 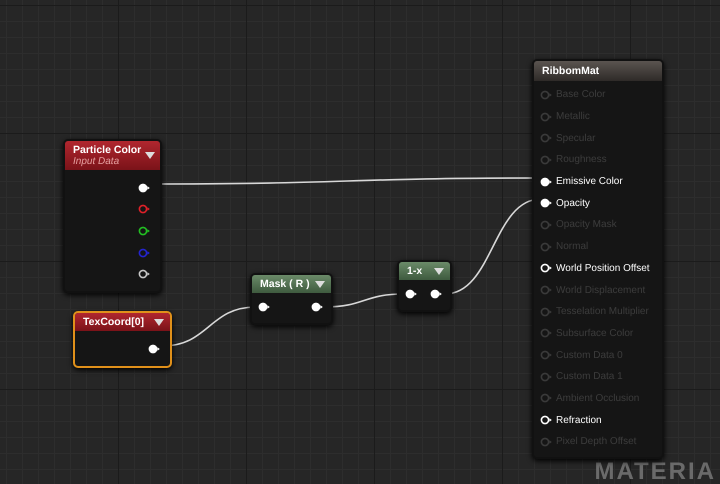 What do you see at coordinates (415, 271) in the screenshot?
I see `node-title: 1-x` at bounding box center [415, 271].